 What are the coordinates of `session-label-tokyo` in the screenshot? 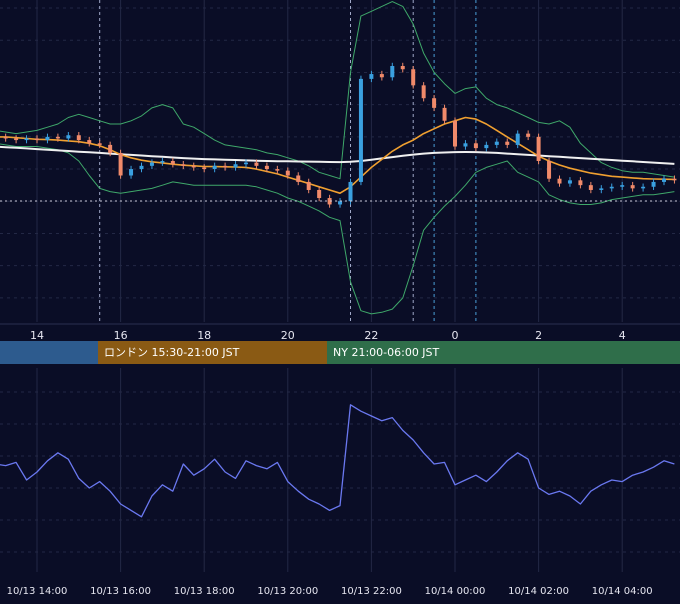 It's located at (3, 352).